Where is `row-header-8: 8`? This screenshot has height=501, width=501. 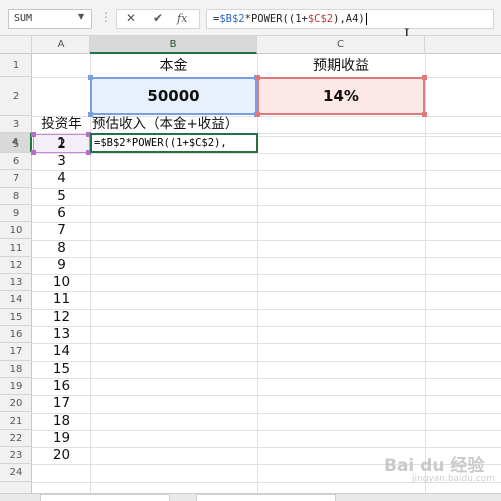 row-header-8: 8 is located at coordinates (16, 196).